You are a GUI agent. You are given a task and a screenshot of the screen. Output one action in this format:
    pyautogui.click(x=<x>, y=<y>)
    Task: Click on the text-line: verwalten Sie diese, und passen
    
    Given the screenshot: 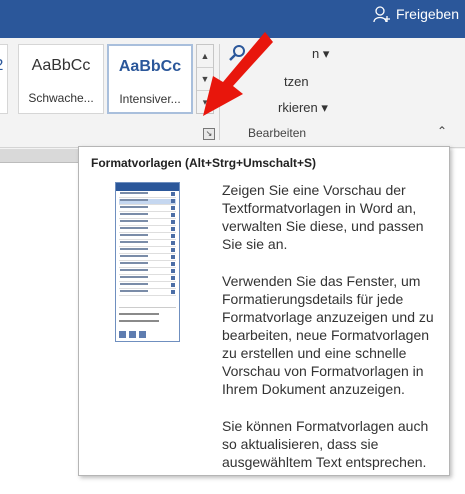 What is the action you would take?
    pyautogui.click(x=323, y=226)
    